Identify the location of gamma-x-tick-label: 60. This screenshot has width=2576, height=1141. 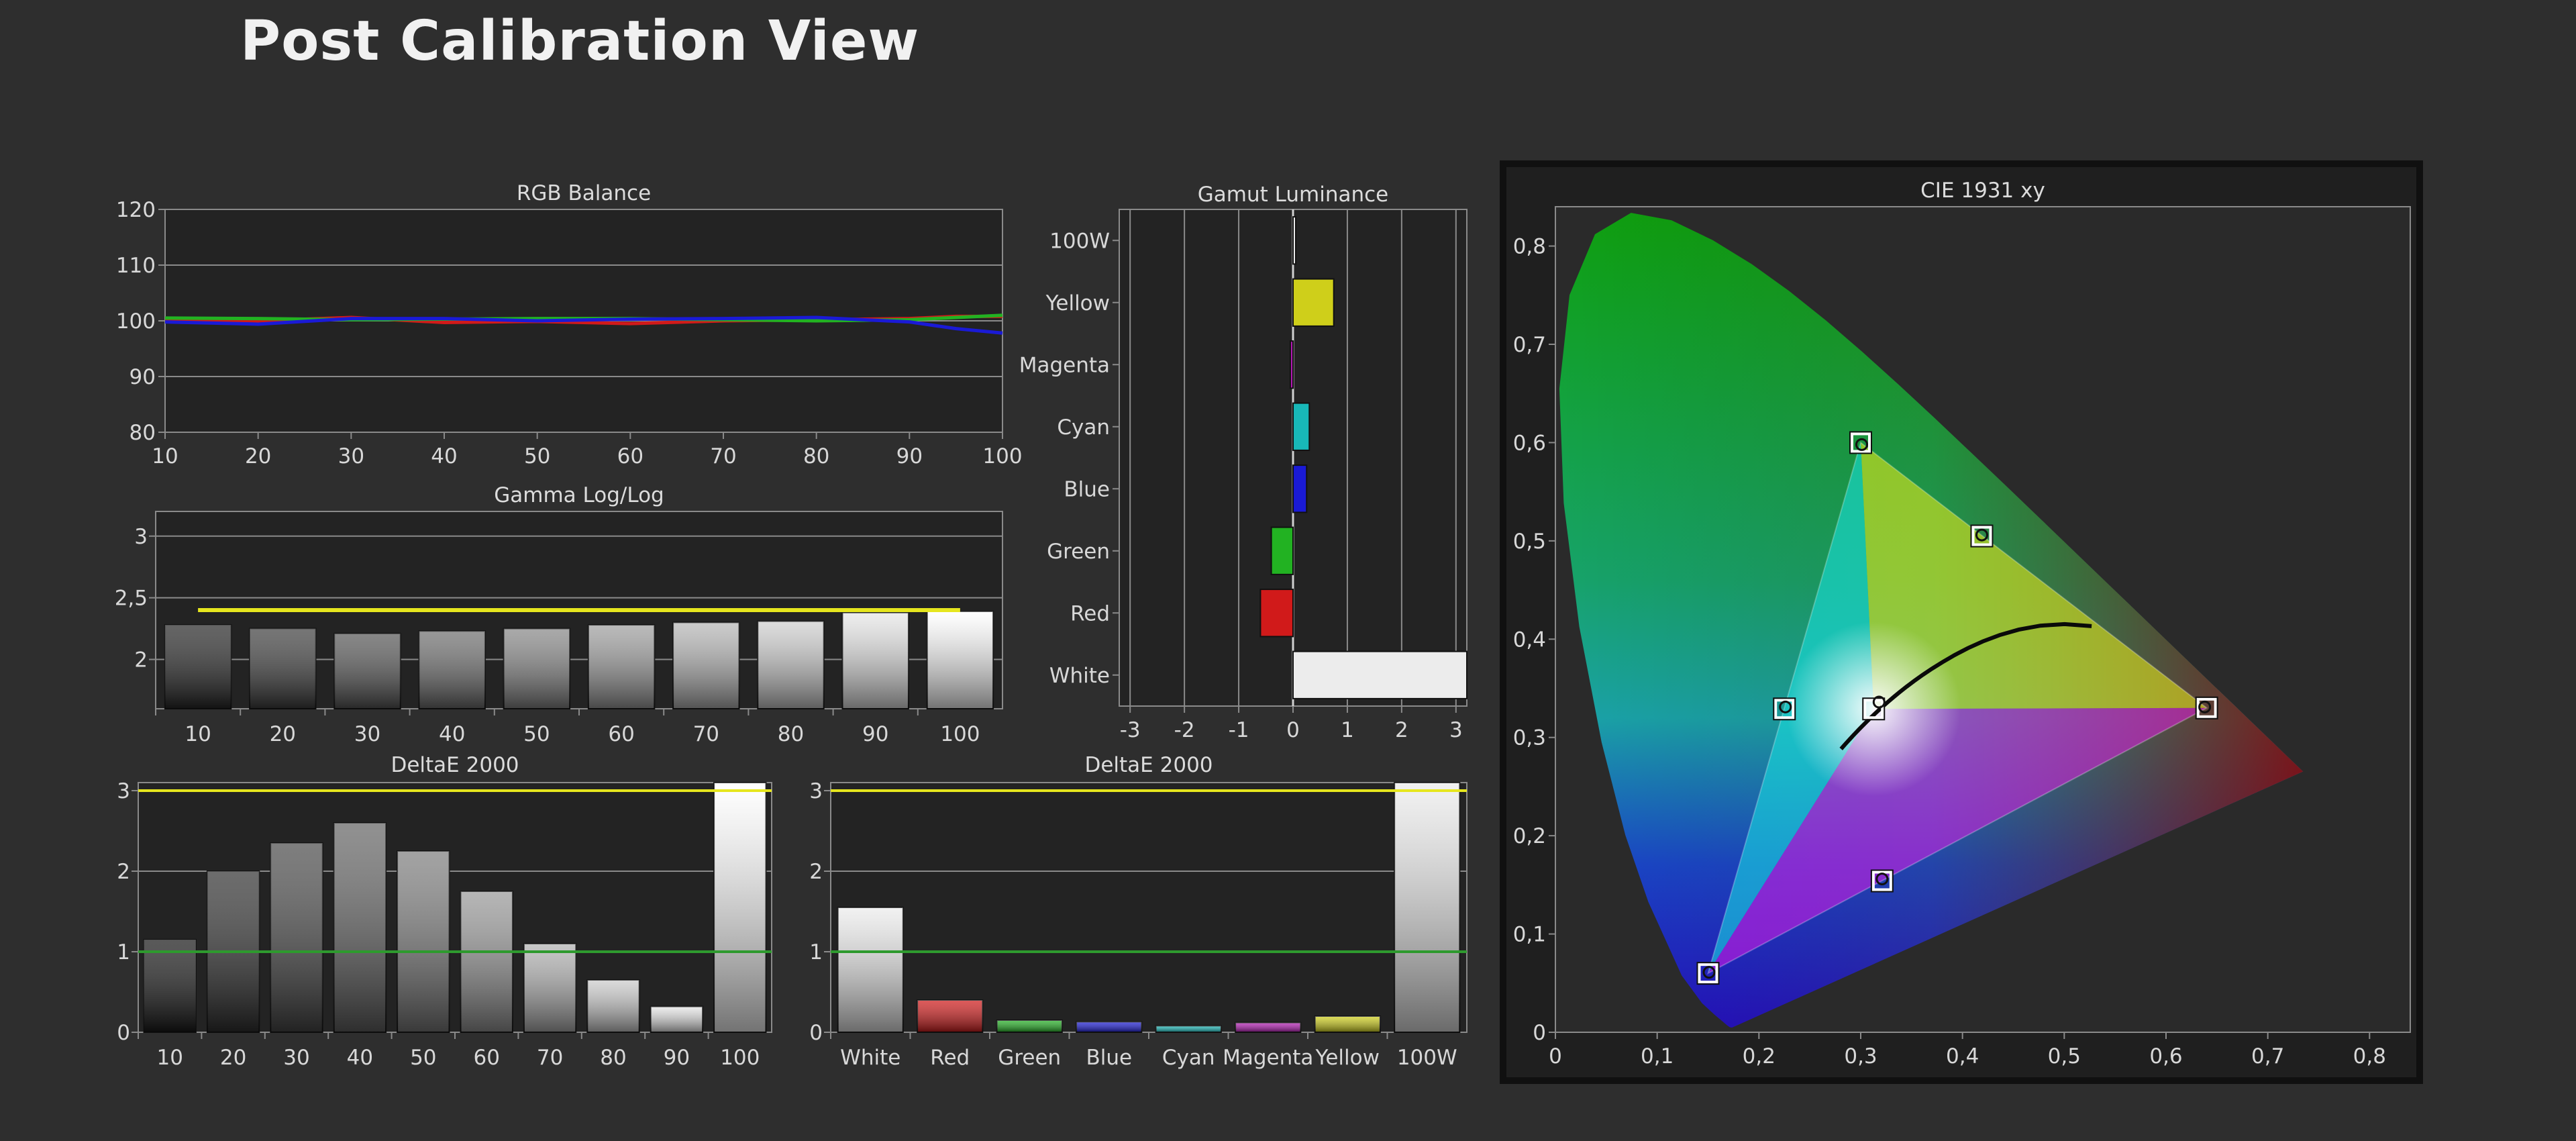
(621, 734).